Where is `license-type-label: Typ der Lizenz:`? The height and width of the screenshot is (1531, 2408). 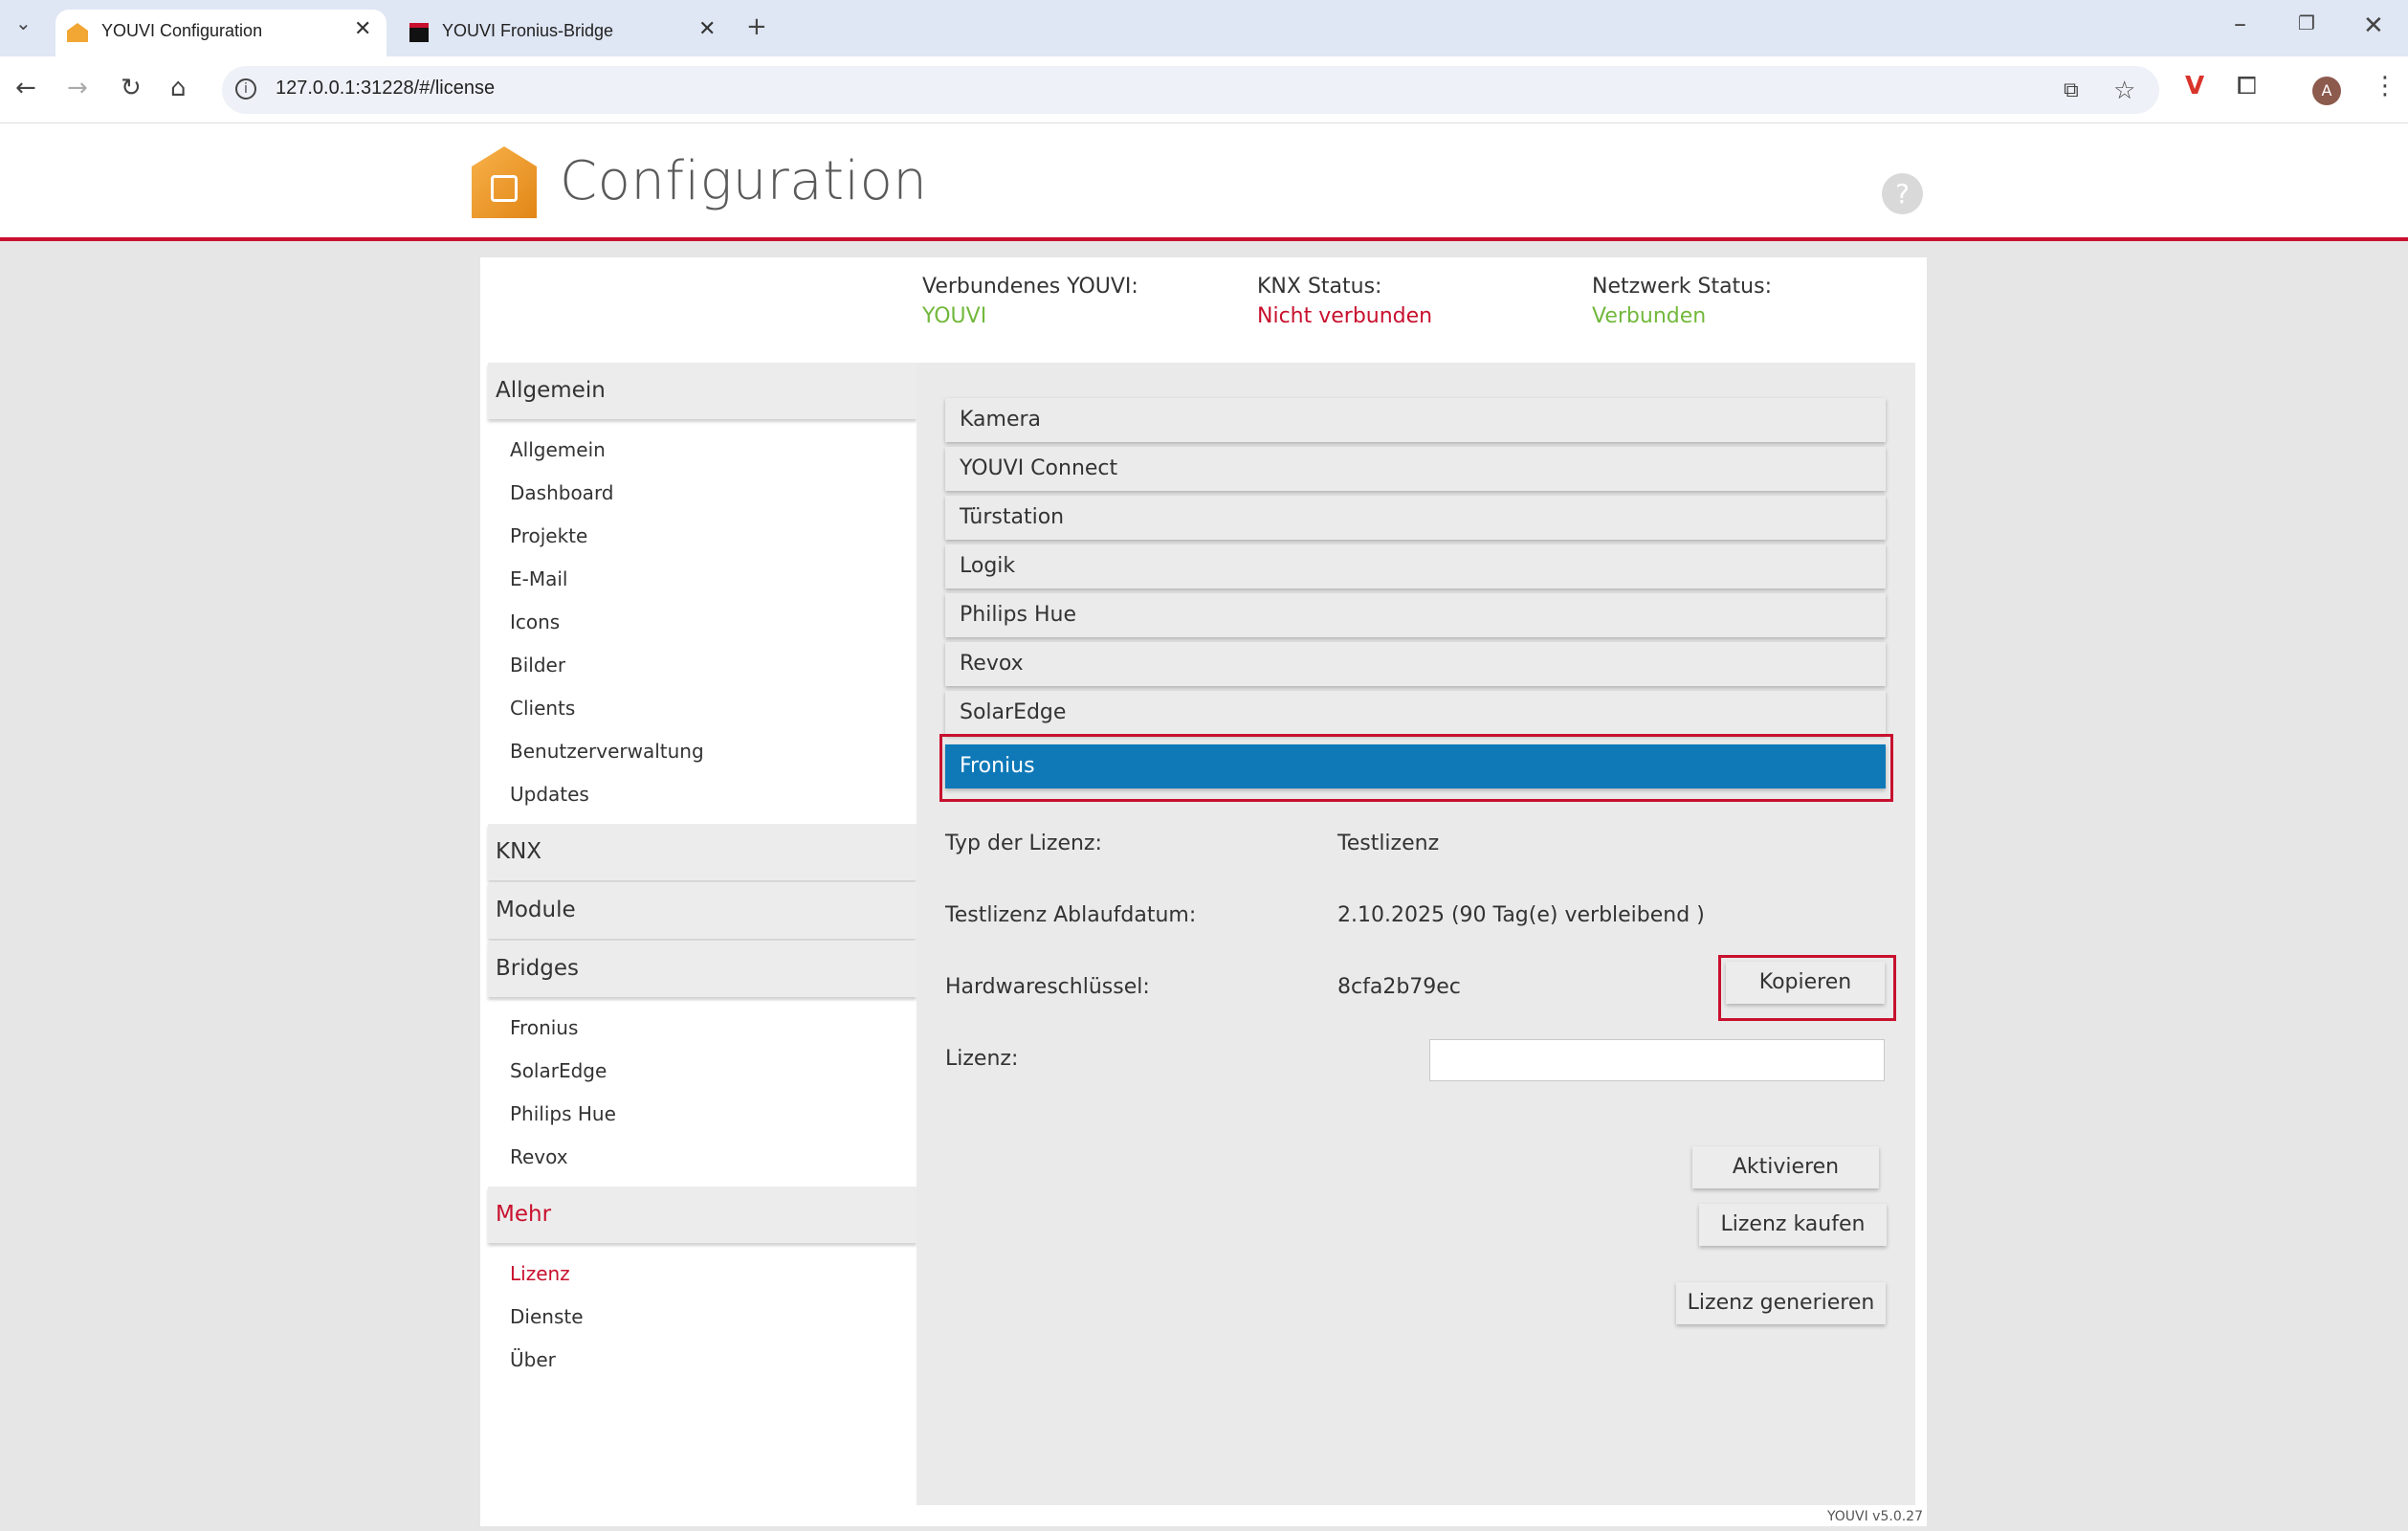 license-type-label: Typ der Lizenz: is located at coordinates (1023, 844).